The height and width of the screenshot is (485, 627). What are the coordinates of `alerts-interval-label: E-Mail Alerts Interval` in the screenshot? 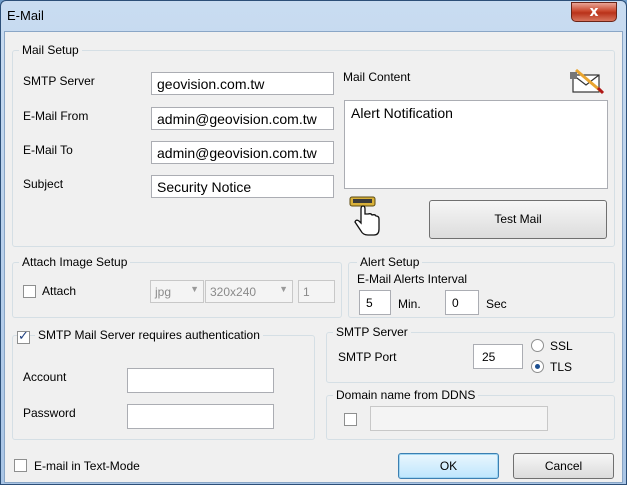 It's located at (412, 279).